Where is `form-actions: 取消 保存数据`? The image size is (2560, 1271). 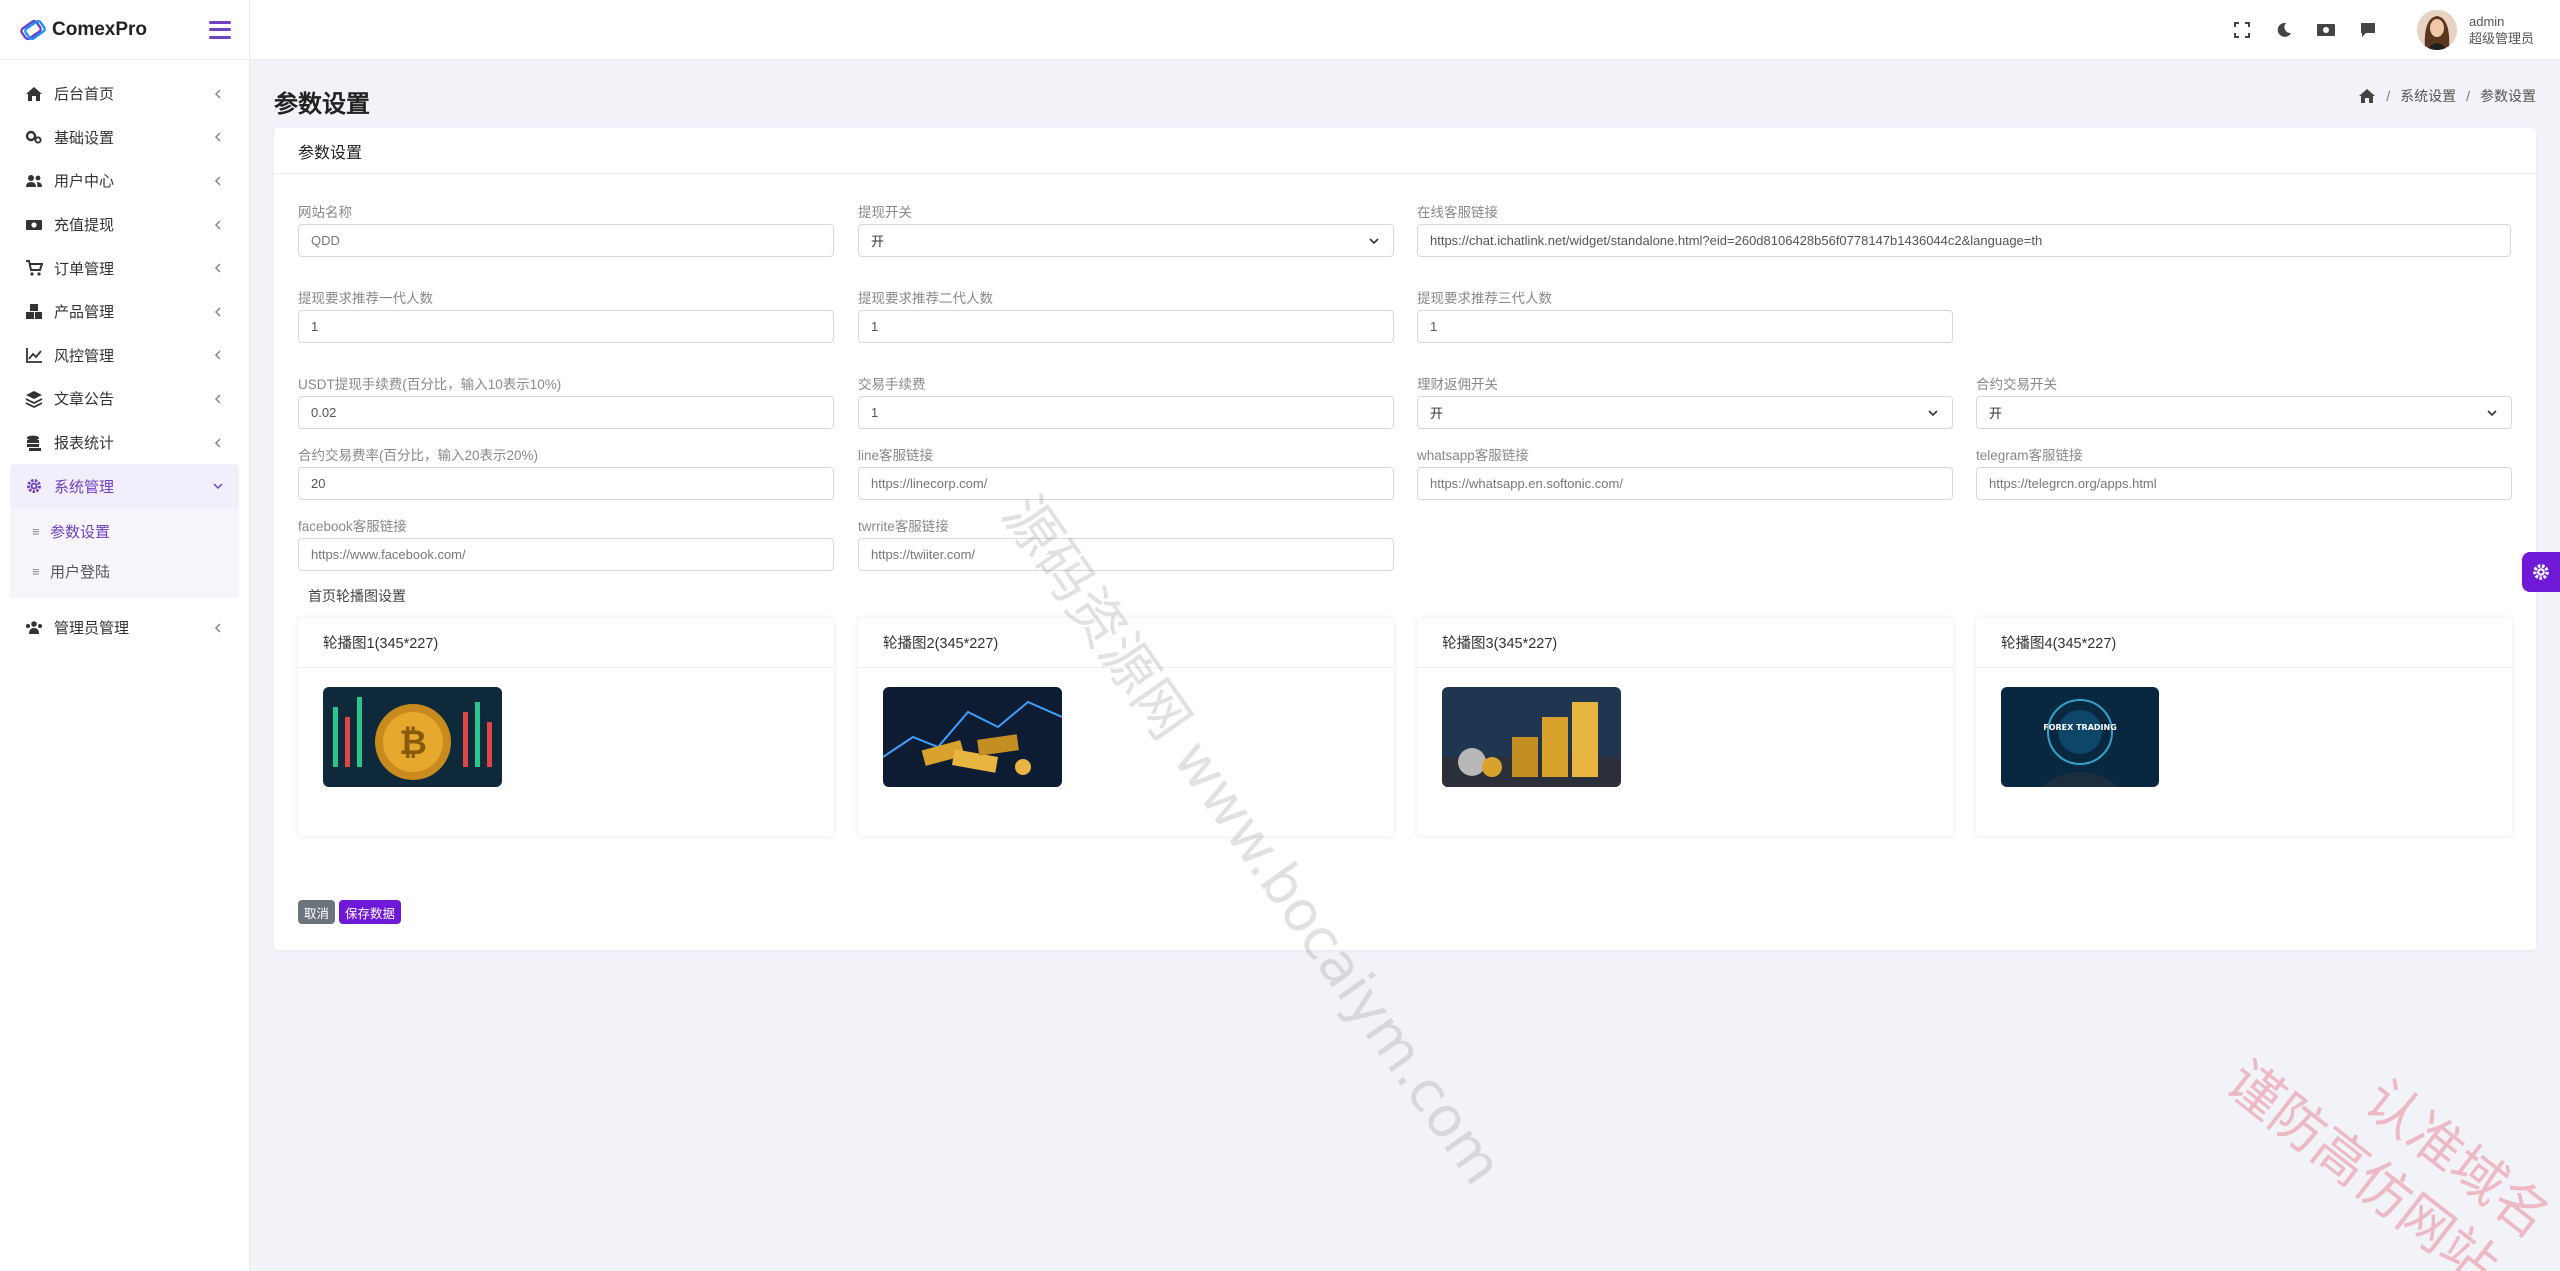
form-actions: 取消 保存数据 is located at coordinates (351, 912).